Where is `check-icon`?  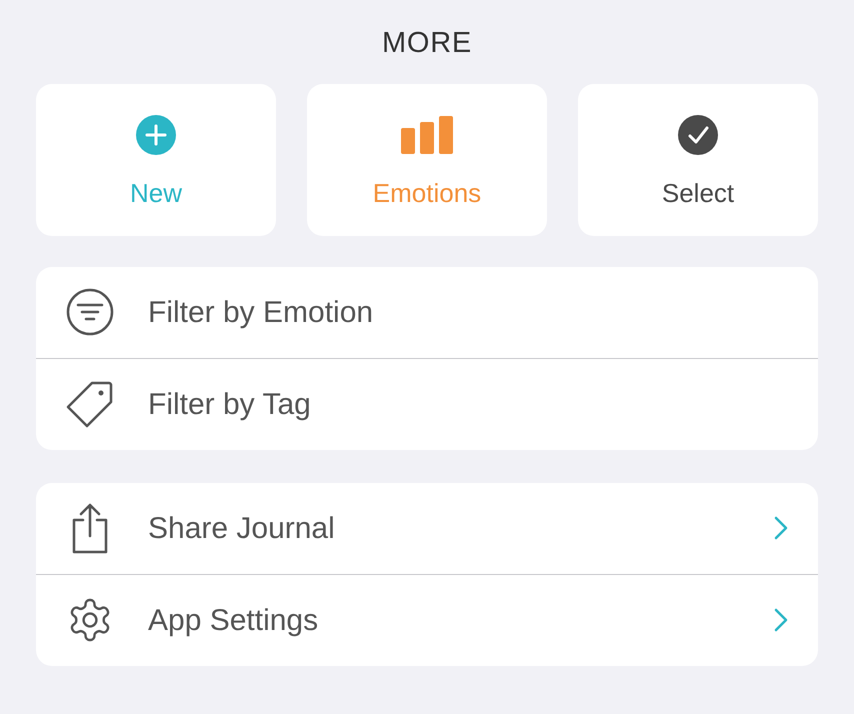 check-icon is located at coordinates (698, 134).